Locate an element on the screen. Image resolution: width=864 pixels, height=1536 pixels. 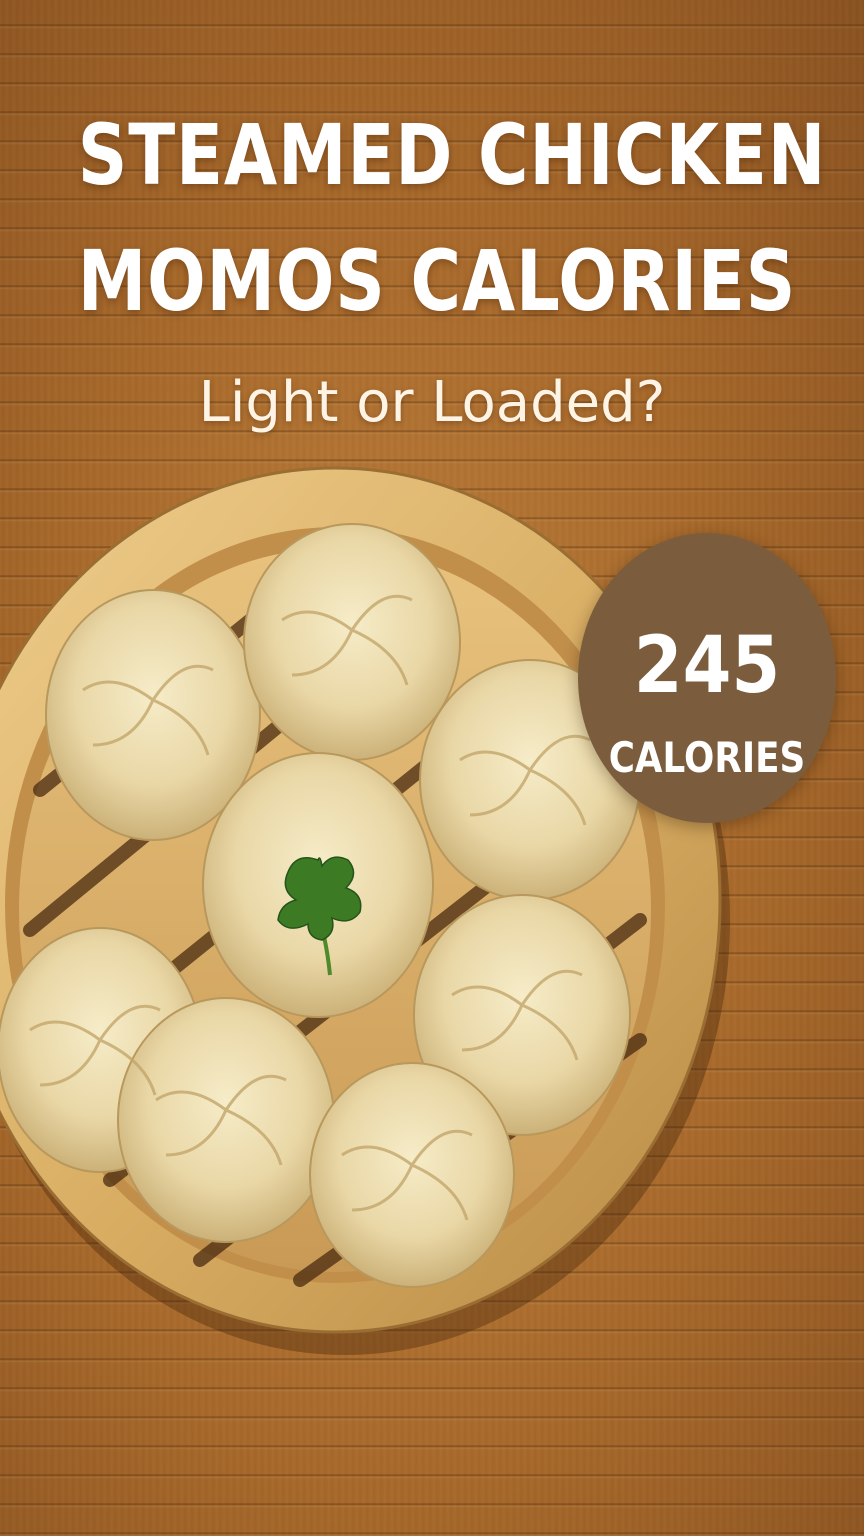
calorie-badge: 245 CALORIES is located at coordinates (707, 678).